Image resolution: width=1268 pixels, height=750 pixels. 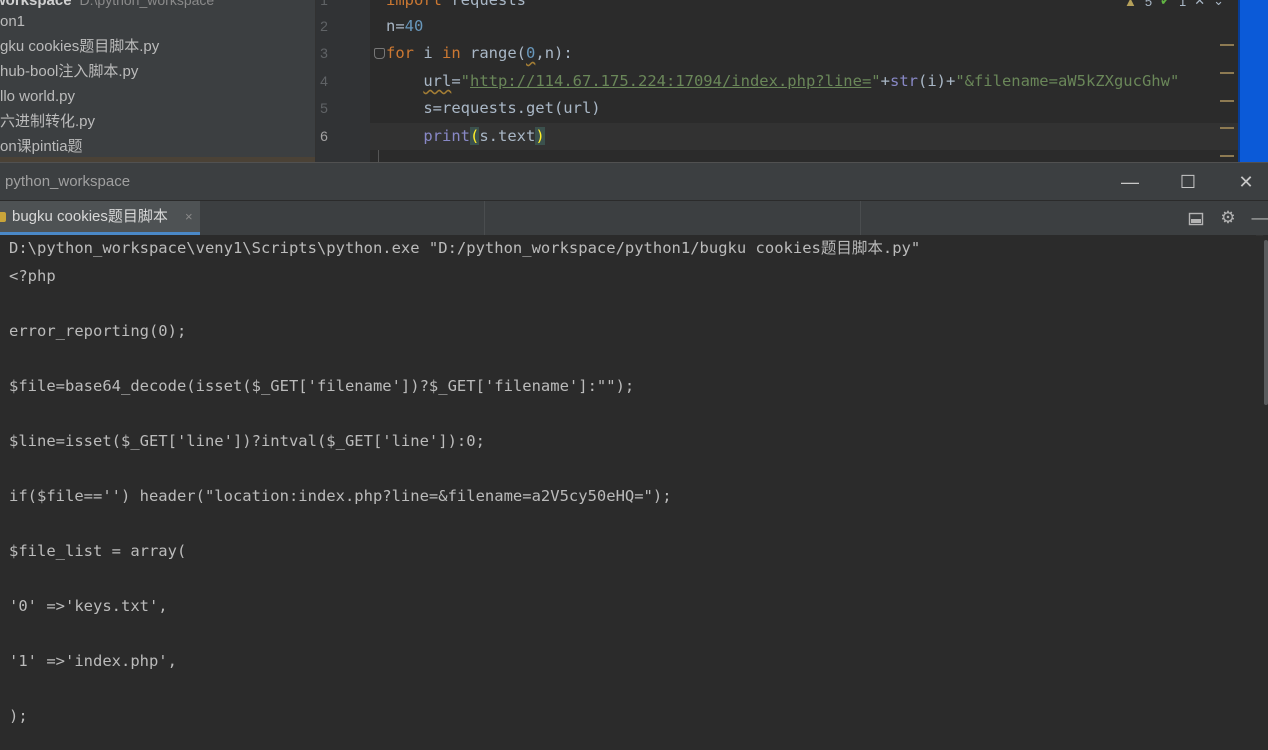 I want to click on warning-count: 5, so click(x=1148, y=4).